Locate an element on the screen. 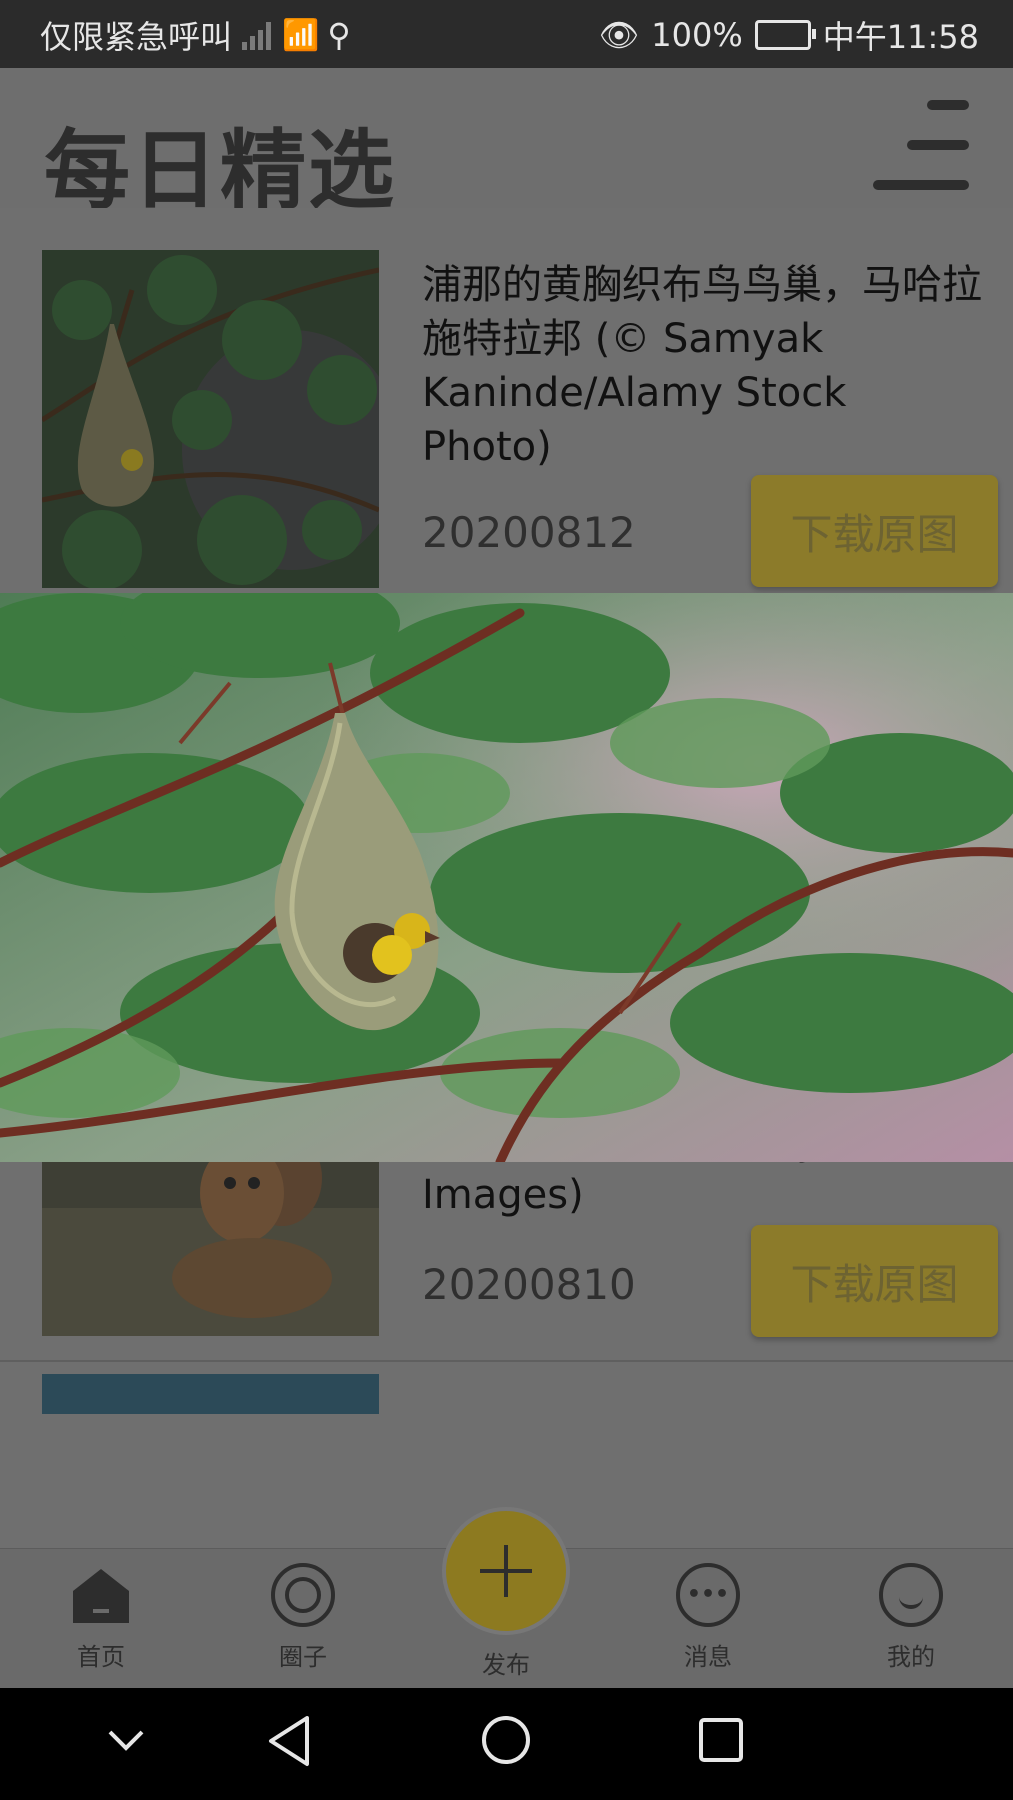 The image size is (1013, 1800). item-date: 20200812 is located at coordinates (529, 532).